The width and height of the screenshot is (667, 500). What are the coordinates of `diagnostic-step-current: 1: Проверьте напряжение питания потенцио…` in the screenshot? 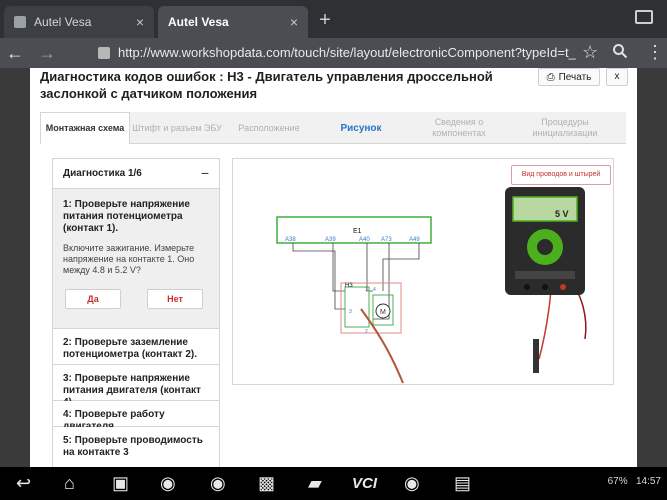 It's located at (136, 259).